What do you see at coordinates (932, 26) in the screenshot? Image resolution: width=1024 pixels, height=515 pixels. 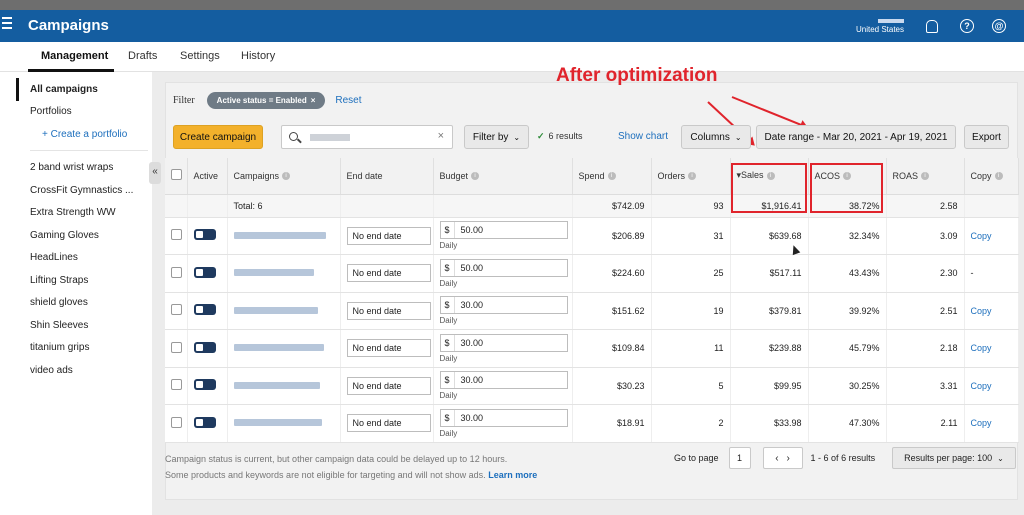 I see `bell-icon` at bounding box center [932, 26].